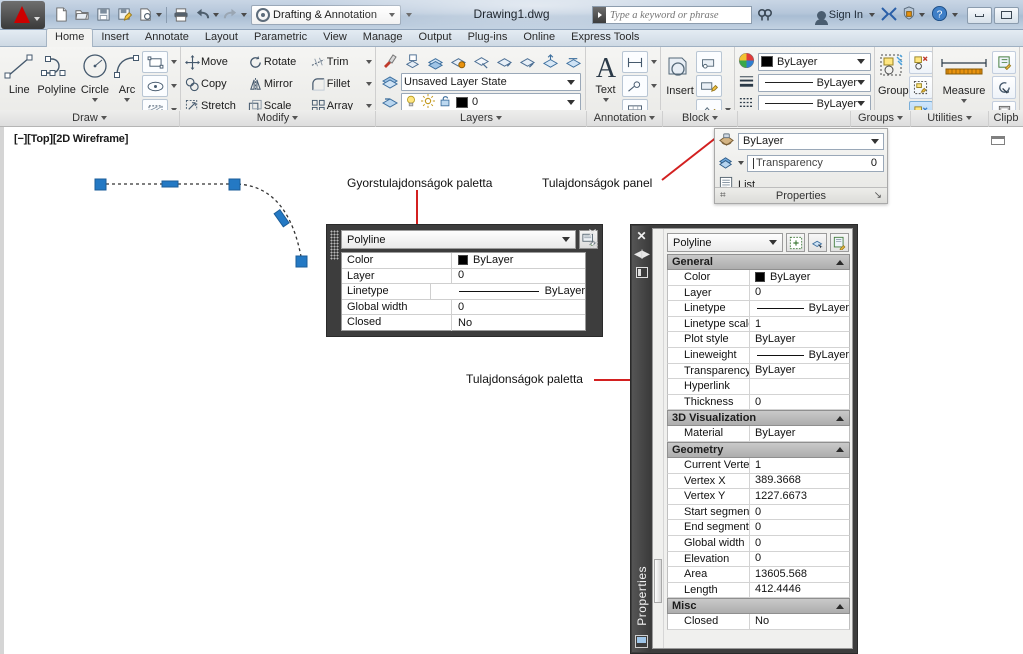 The width and height of the screenshot is (1023, 654). I want to click on current-layer-combo: 0, so click(491, 102).